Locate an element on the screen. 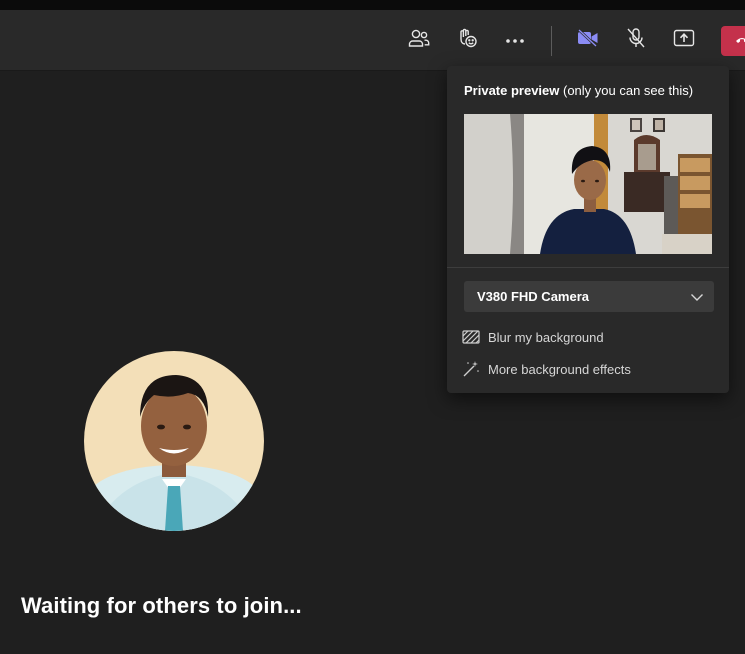 This screenshot has height=654, width=745. camera-select-dropdown: V380 FHD Camera is located at coordinates (589, 296).